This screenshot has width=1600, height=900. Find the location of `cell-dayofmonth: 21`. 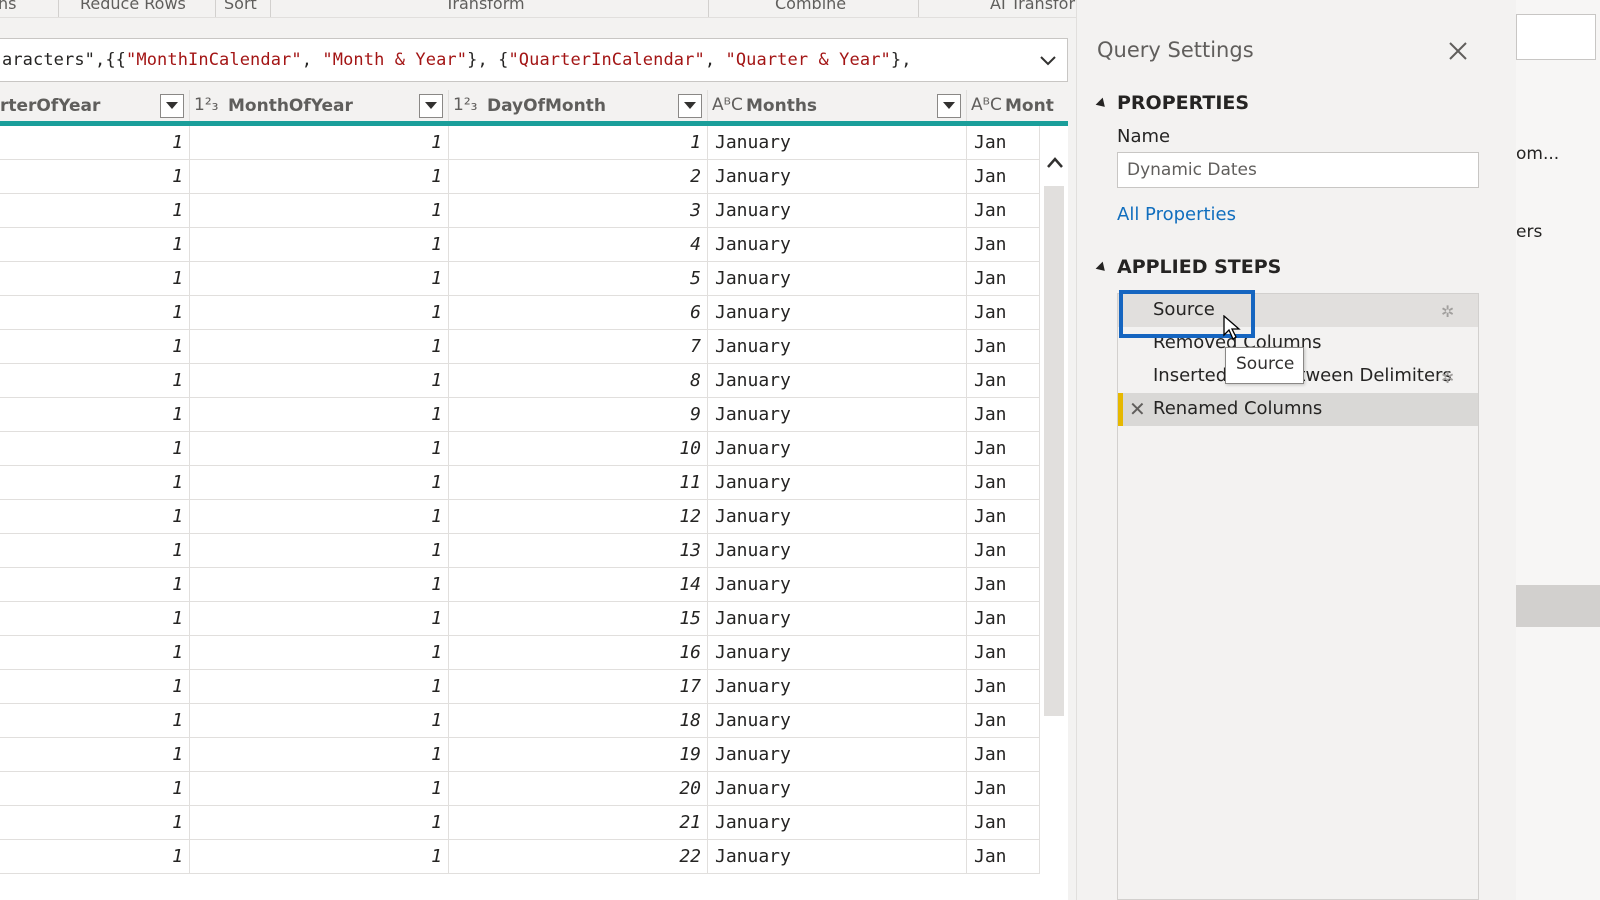

cell-dayofmonth: 21 is located at coordinates (578, 823).